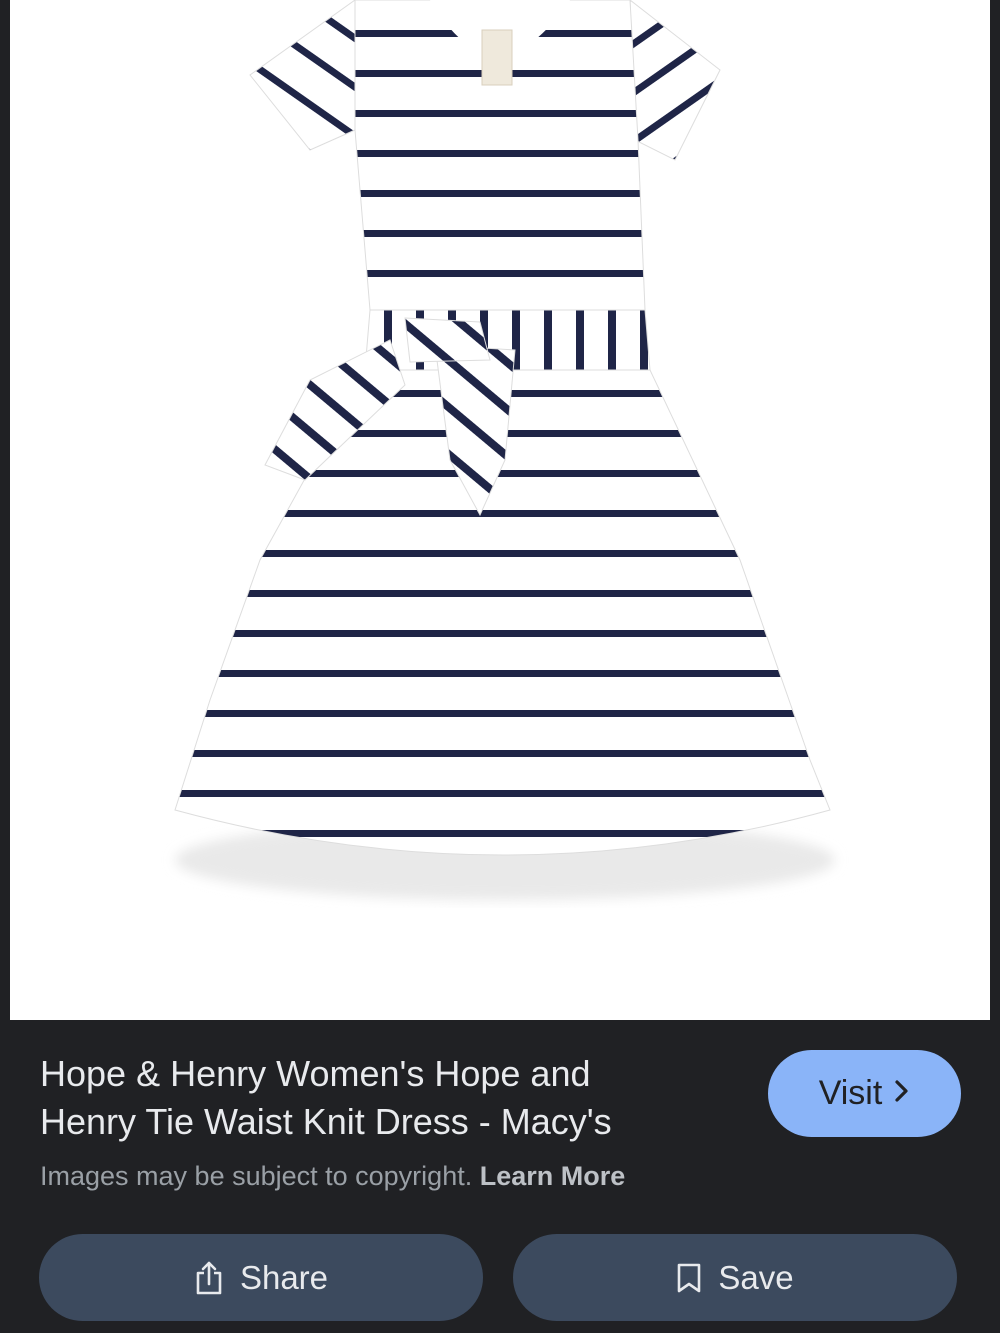 This screenshot has width=1000, height=1333. I want to click on dress-label, so click(497, 57).